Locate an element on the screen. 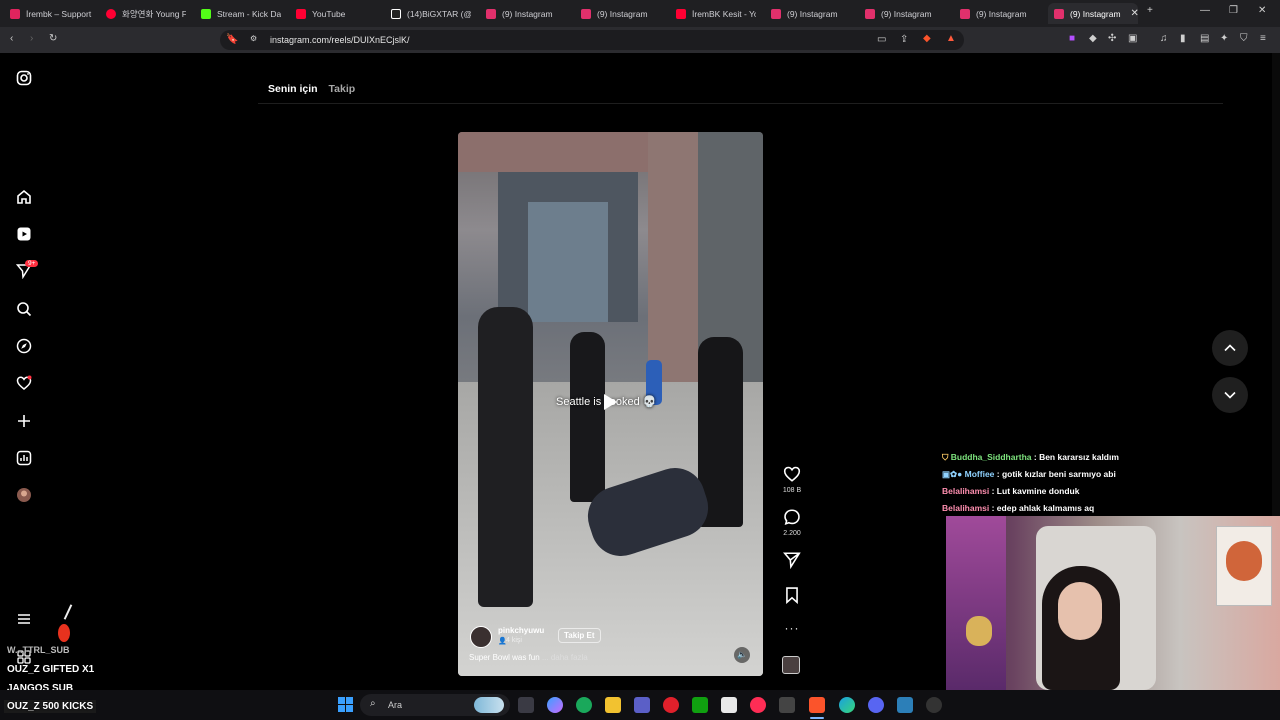 The width and height of the screenshot is (1280, 720). notifications-heart-icon is located at coordinates (24, 383).